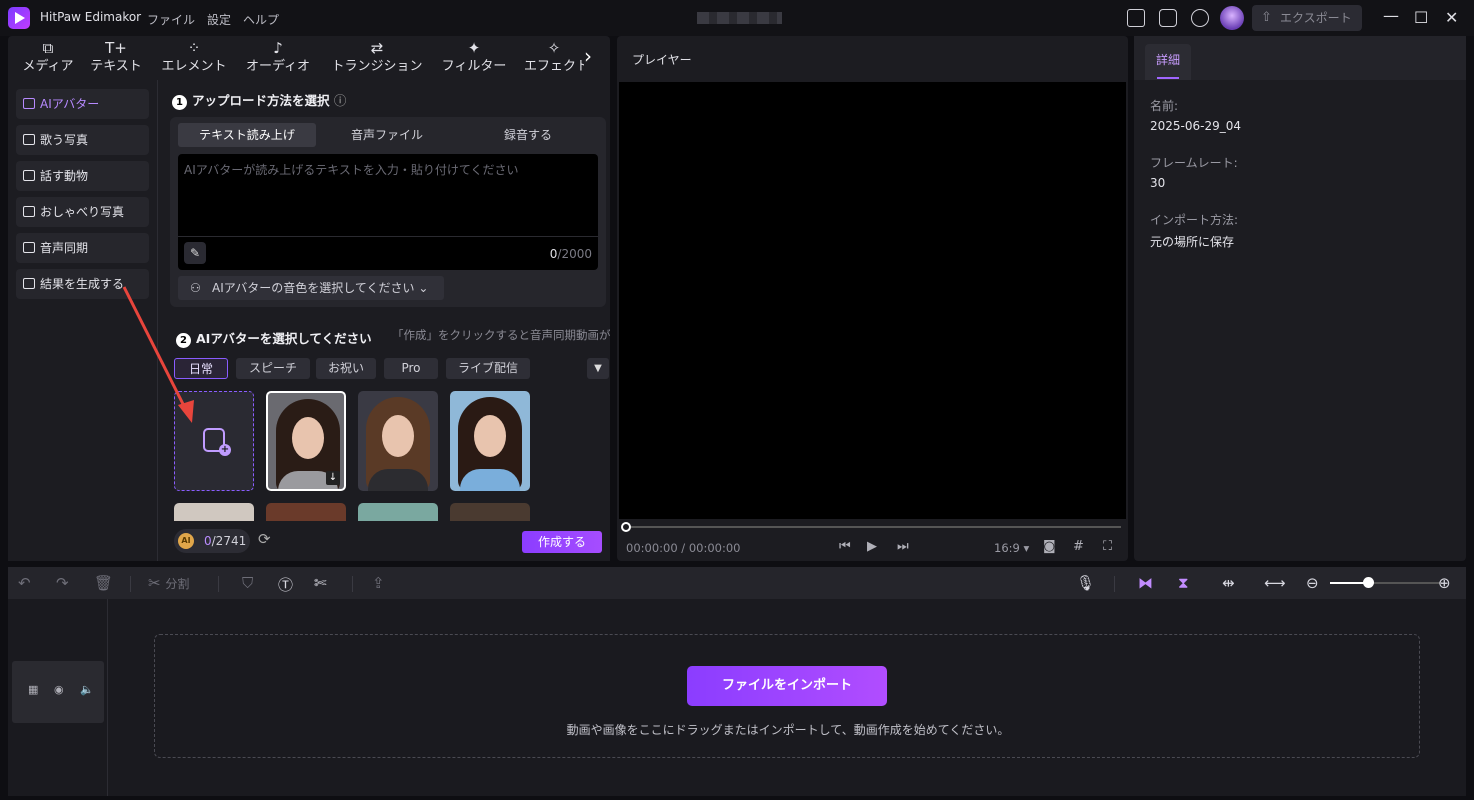  I want to click on export-clip-icon: ⇪, so click(378, 583).